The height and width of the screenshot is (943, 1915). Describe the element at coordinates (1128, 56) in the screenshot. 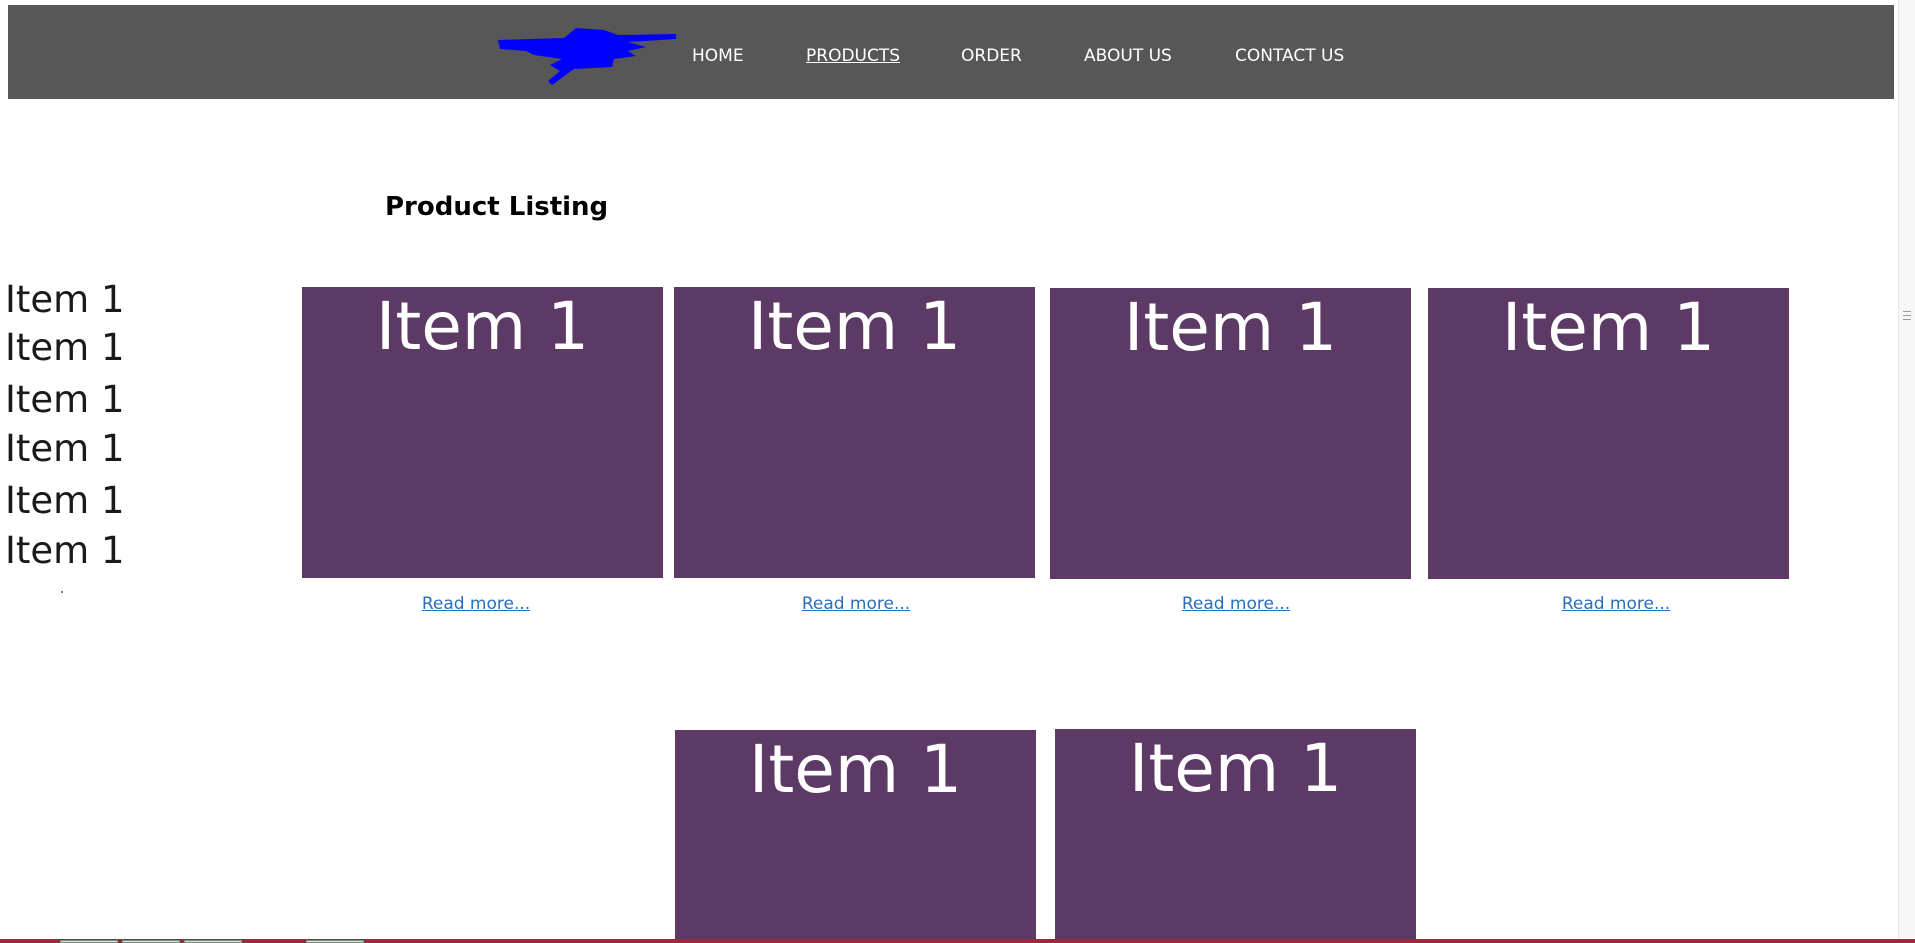

I see `nav-about-us: ABOUT US` at that location.